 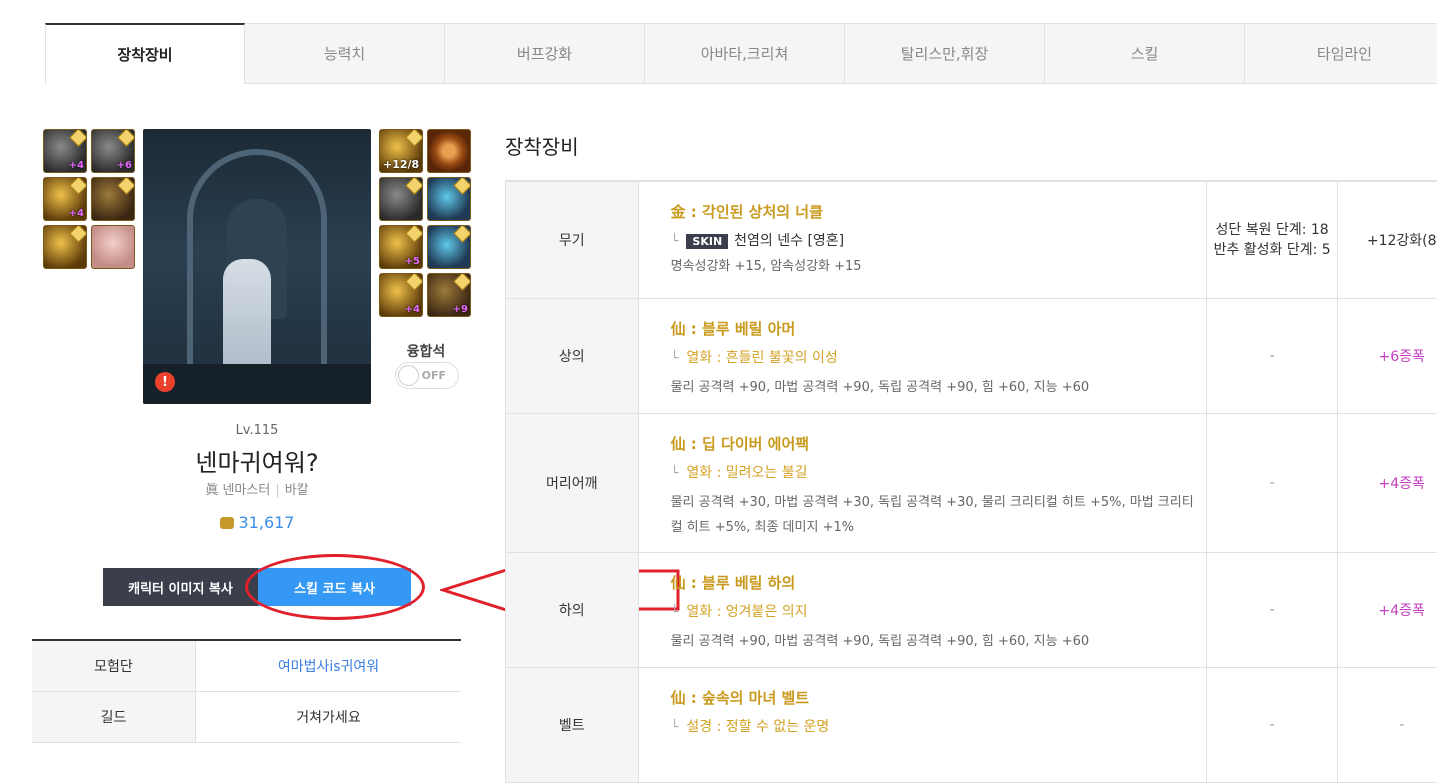 I want to click on sub-text: 열화 : 엉겨붙은 의지, so click(x=747, y=612).